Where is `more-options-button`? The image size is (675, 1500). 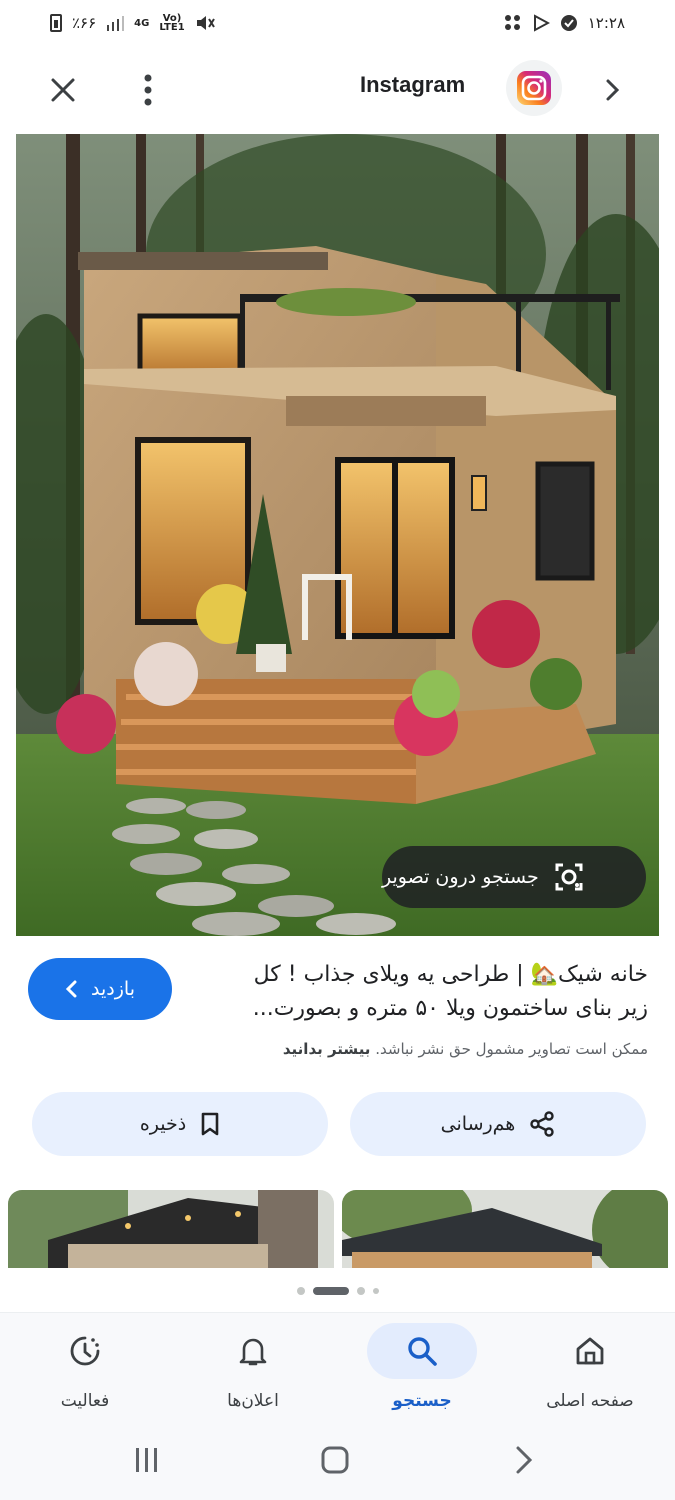 more-options-button is located at coordinates (148, 90).